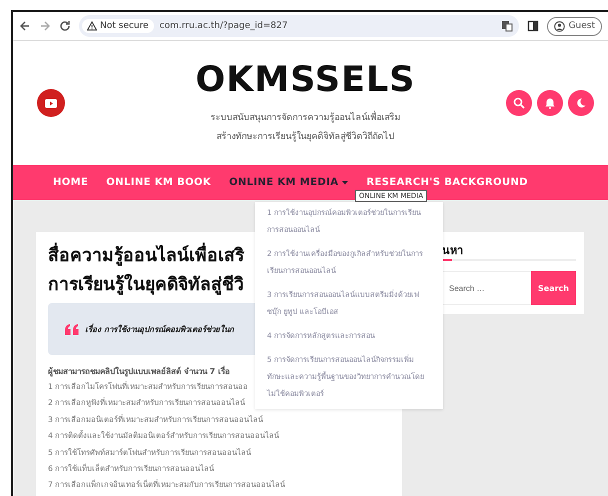 The image size is (608, 496). I want to click on reload-icon, so click(65, 26).